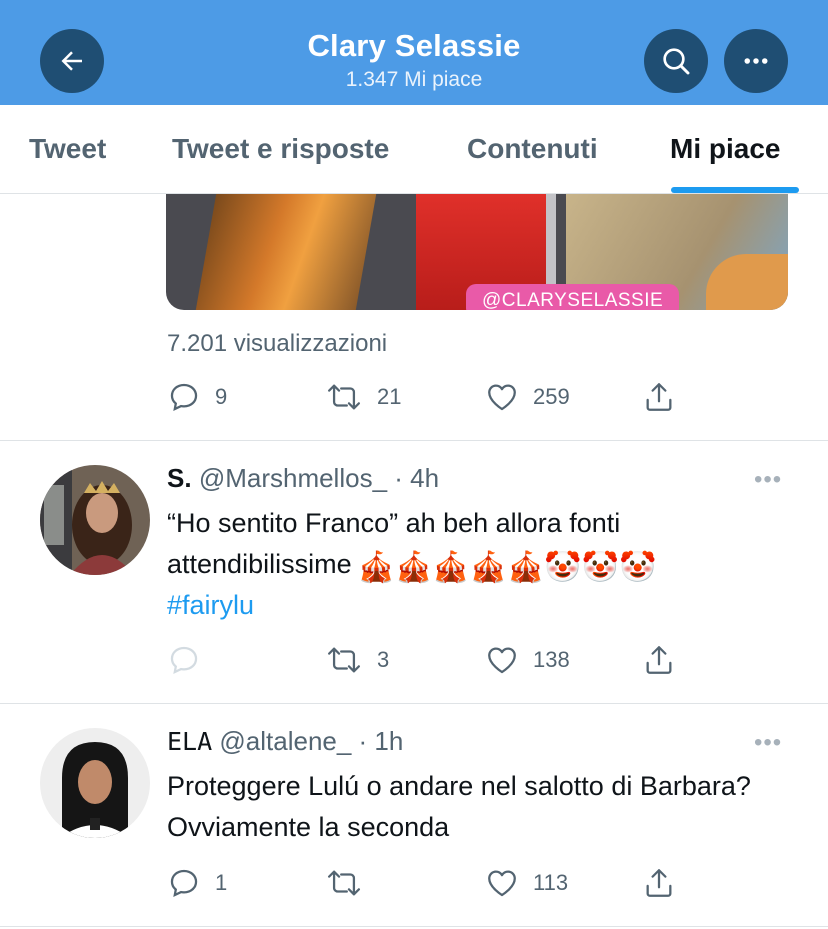 The height and width of the screenshot is (929, 828). I want to click on more-icon, so click(756, 61).